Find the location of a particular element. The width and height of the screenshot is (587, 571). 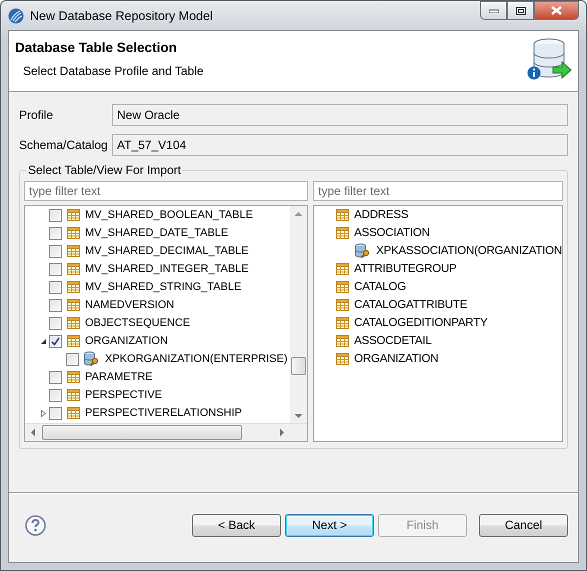

scroll-down-icon is located at coordinates (299, 416).